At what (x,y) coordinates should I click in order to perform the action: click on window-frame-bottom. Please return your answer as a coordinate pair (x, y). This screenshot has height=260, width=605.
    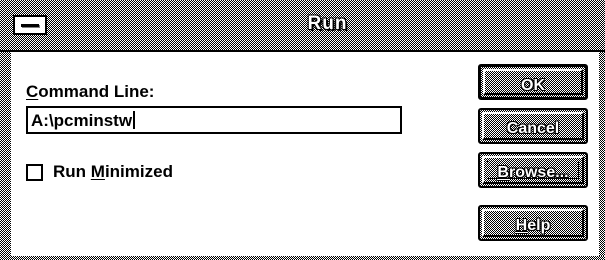
    Looking at the image, I should click on (302, 258).